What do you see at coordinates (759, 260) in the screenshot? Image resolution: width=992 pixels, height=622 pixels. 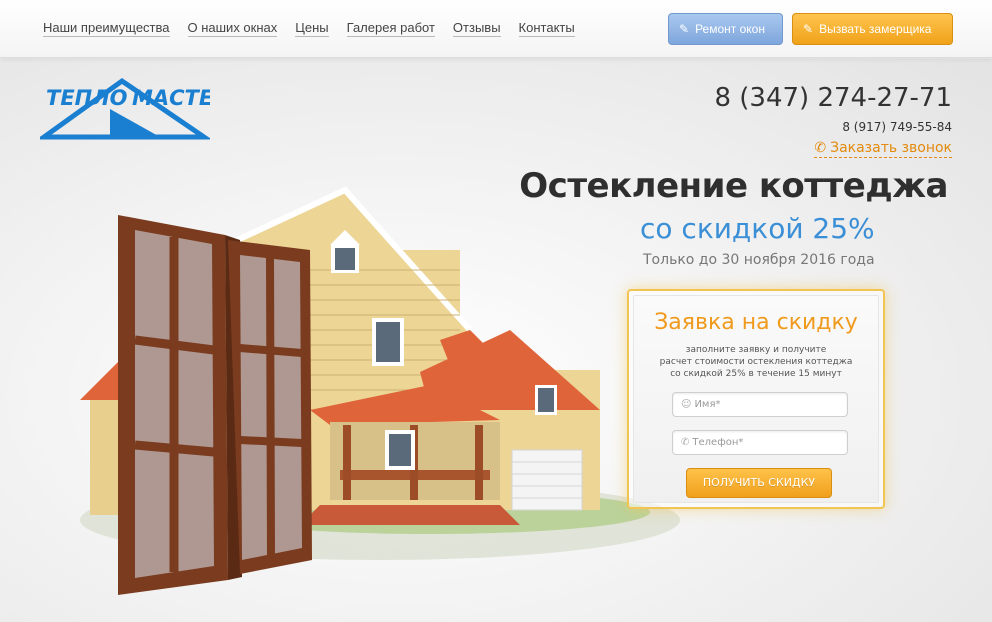 I see `offer-deadline: Только до 30 ноября 2016 года` at bounding box center [759, 260].